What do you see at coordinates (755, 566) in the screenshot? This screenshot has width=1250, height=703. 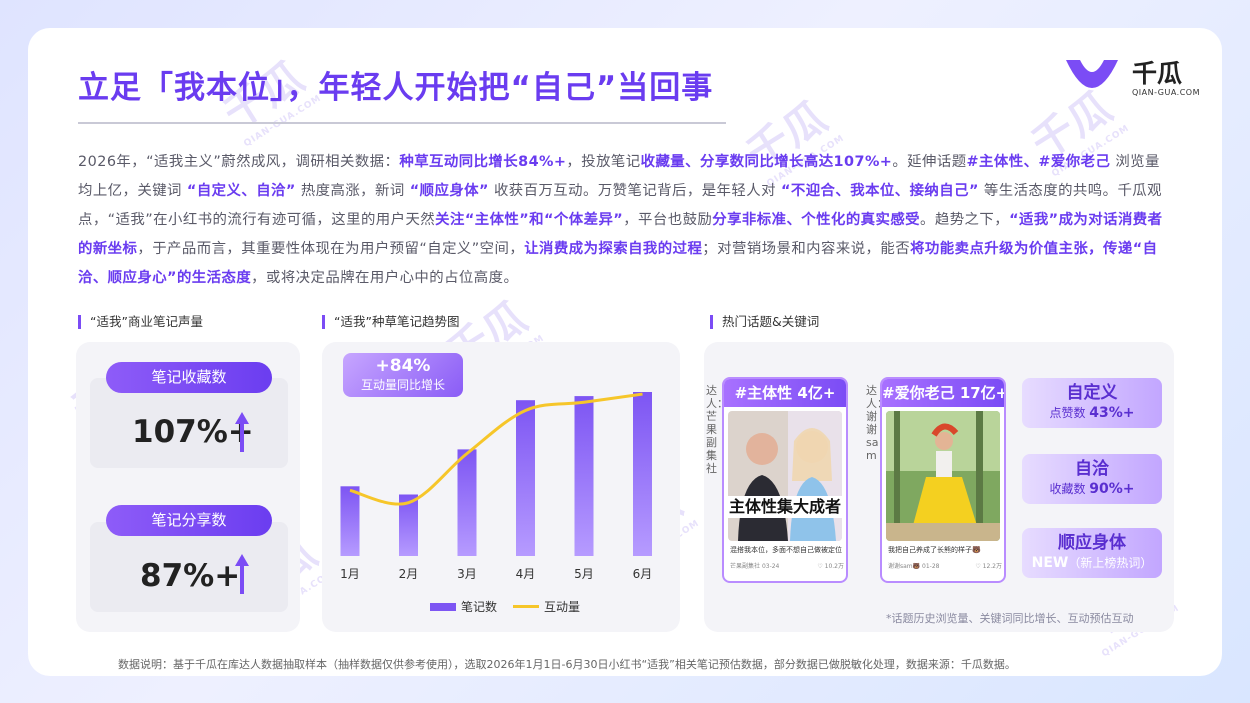 I see `post-user: 芒果副集社 03-24` at bounding box center [755, 566].